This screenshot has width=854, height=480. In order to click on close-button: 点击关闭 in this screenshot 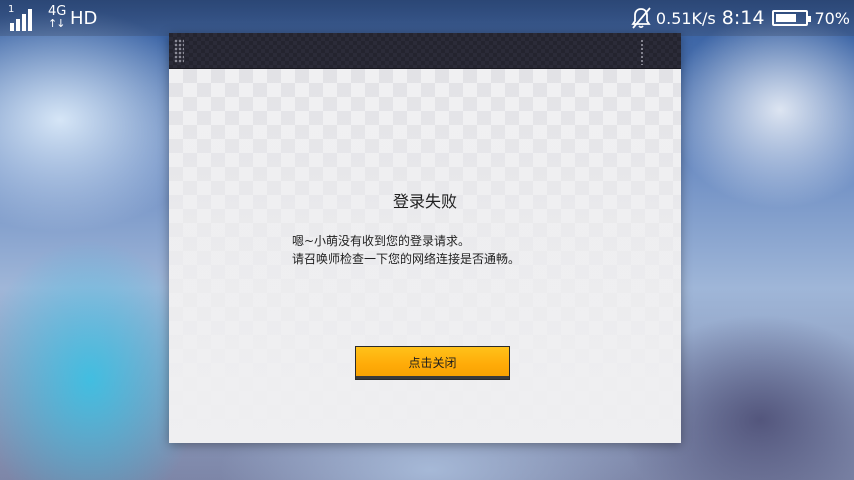, I will do `click(432, 363)`.